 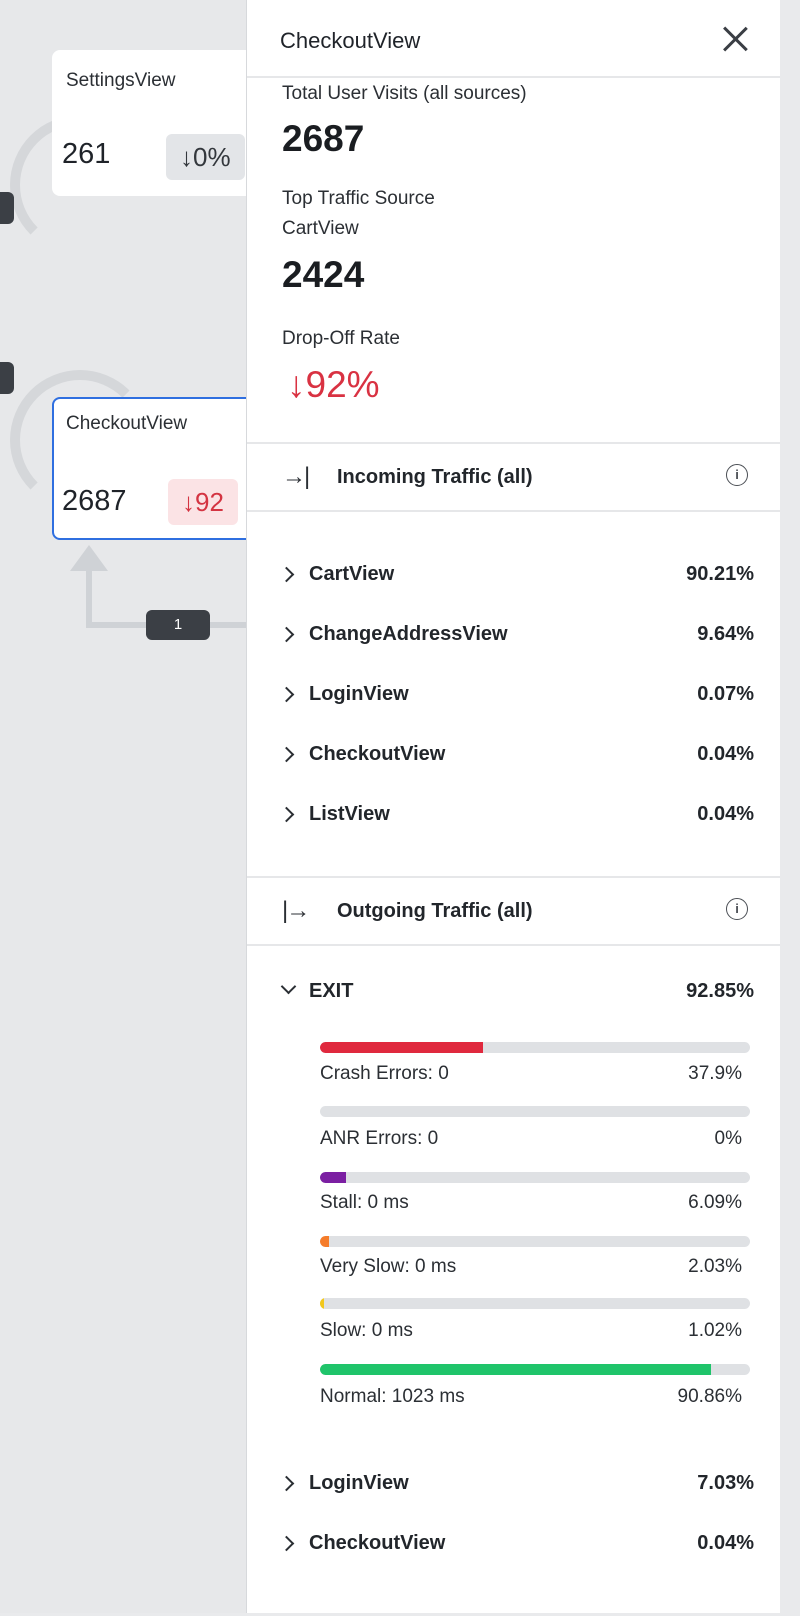 What do you see at coordinates (715, 1330) in the screenshot?
I see `breakdown-percent: 1.02%` at bounding box center [715, 1330].